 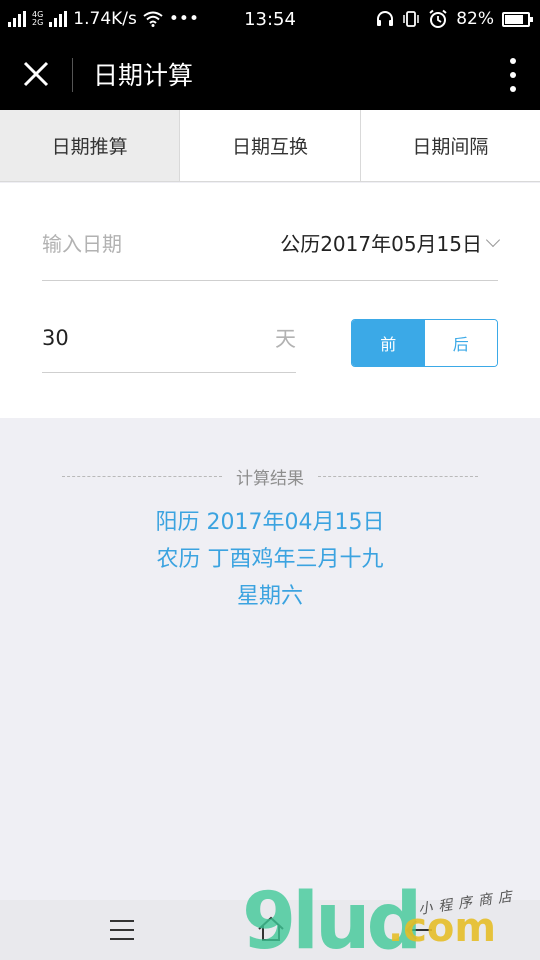 I want to click on status-right: 82%, so click(x=454, y=19).